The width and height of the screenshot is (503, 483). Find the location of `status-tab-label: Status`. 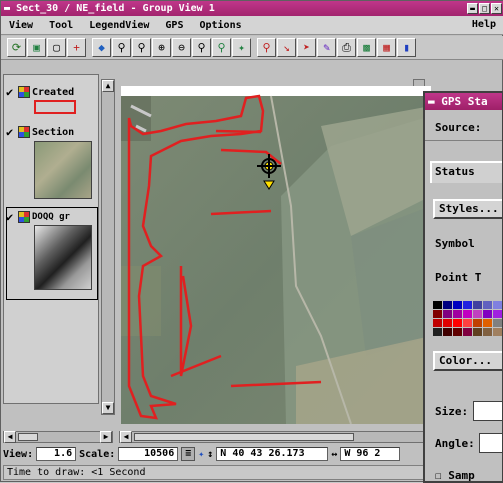

status-tab-label: Status is located at coordinates (455, 171).